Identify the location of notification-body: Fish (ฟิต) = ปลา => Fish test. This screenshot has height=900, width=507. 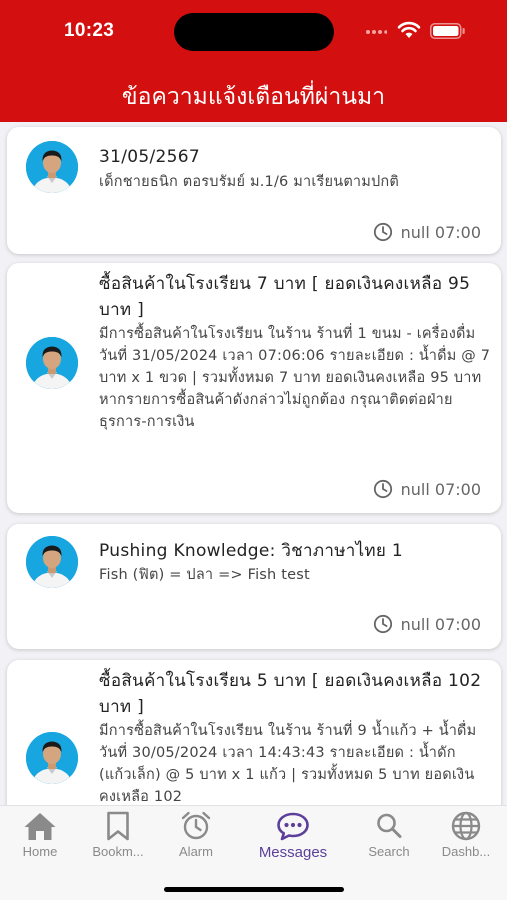
(204, 575).